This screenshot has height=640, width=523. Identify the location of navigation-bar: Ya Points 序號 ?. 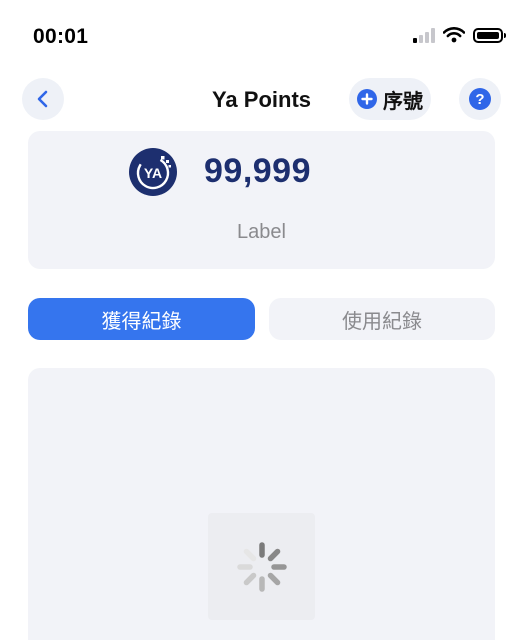
(261, 100).